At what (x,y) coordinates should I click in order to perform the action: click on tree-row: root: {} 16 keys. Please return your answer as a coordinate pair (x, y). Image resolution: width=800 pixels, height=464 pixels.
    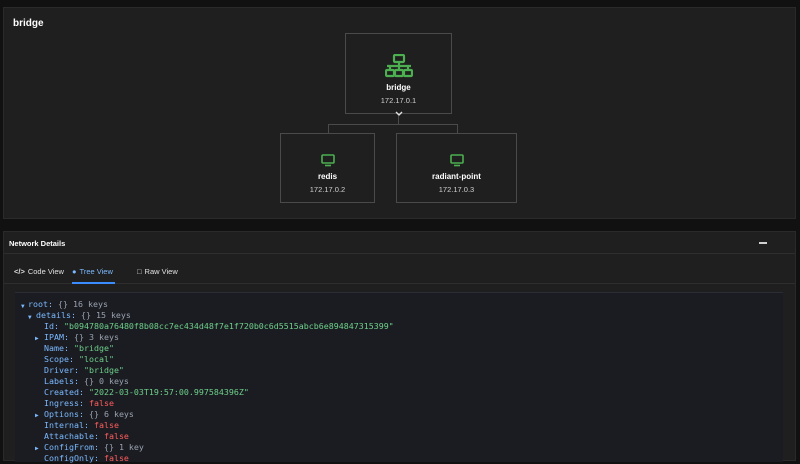
    Looking at the image, I should click on (68, 304).